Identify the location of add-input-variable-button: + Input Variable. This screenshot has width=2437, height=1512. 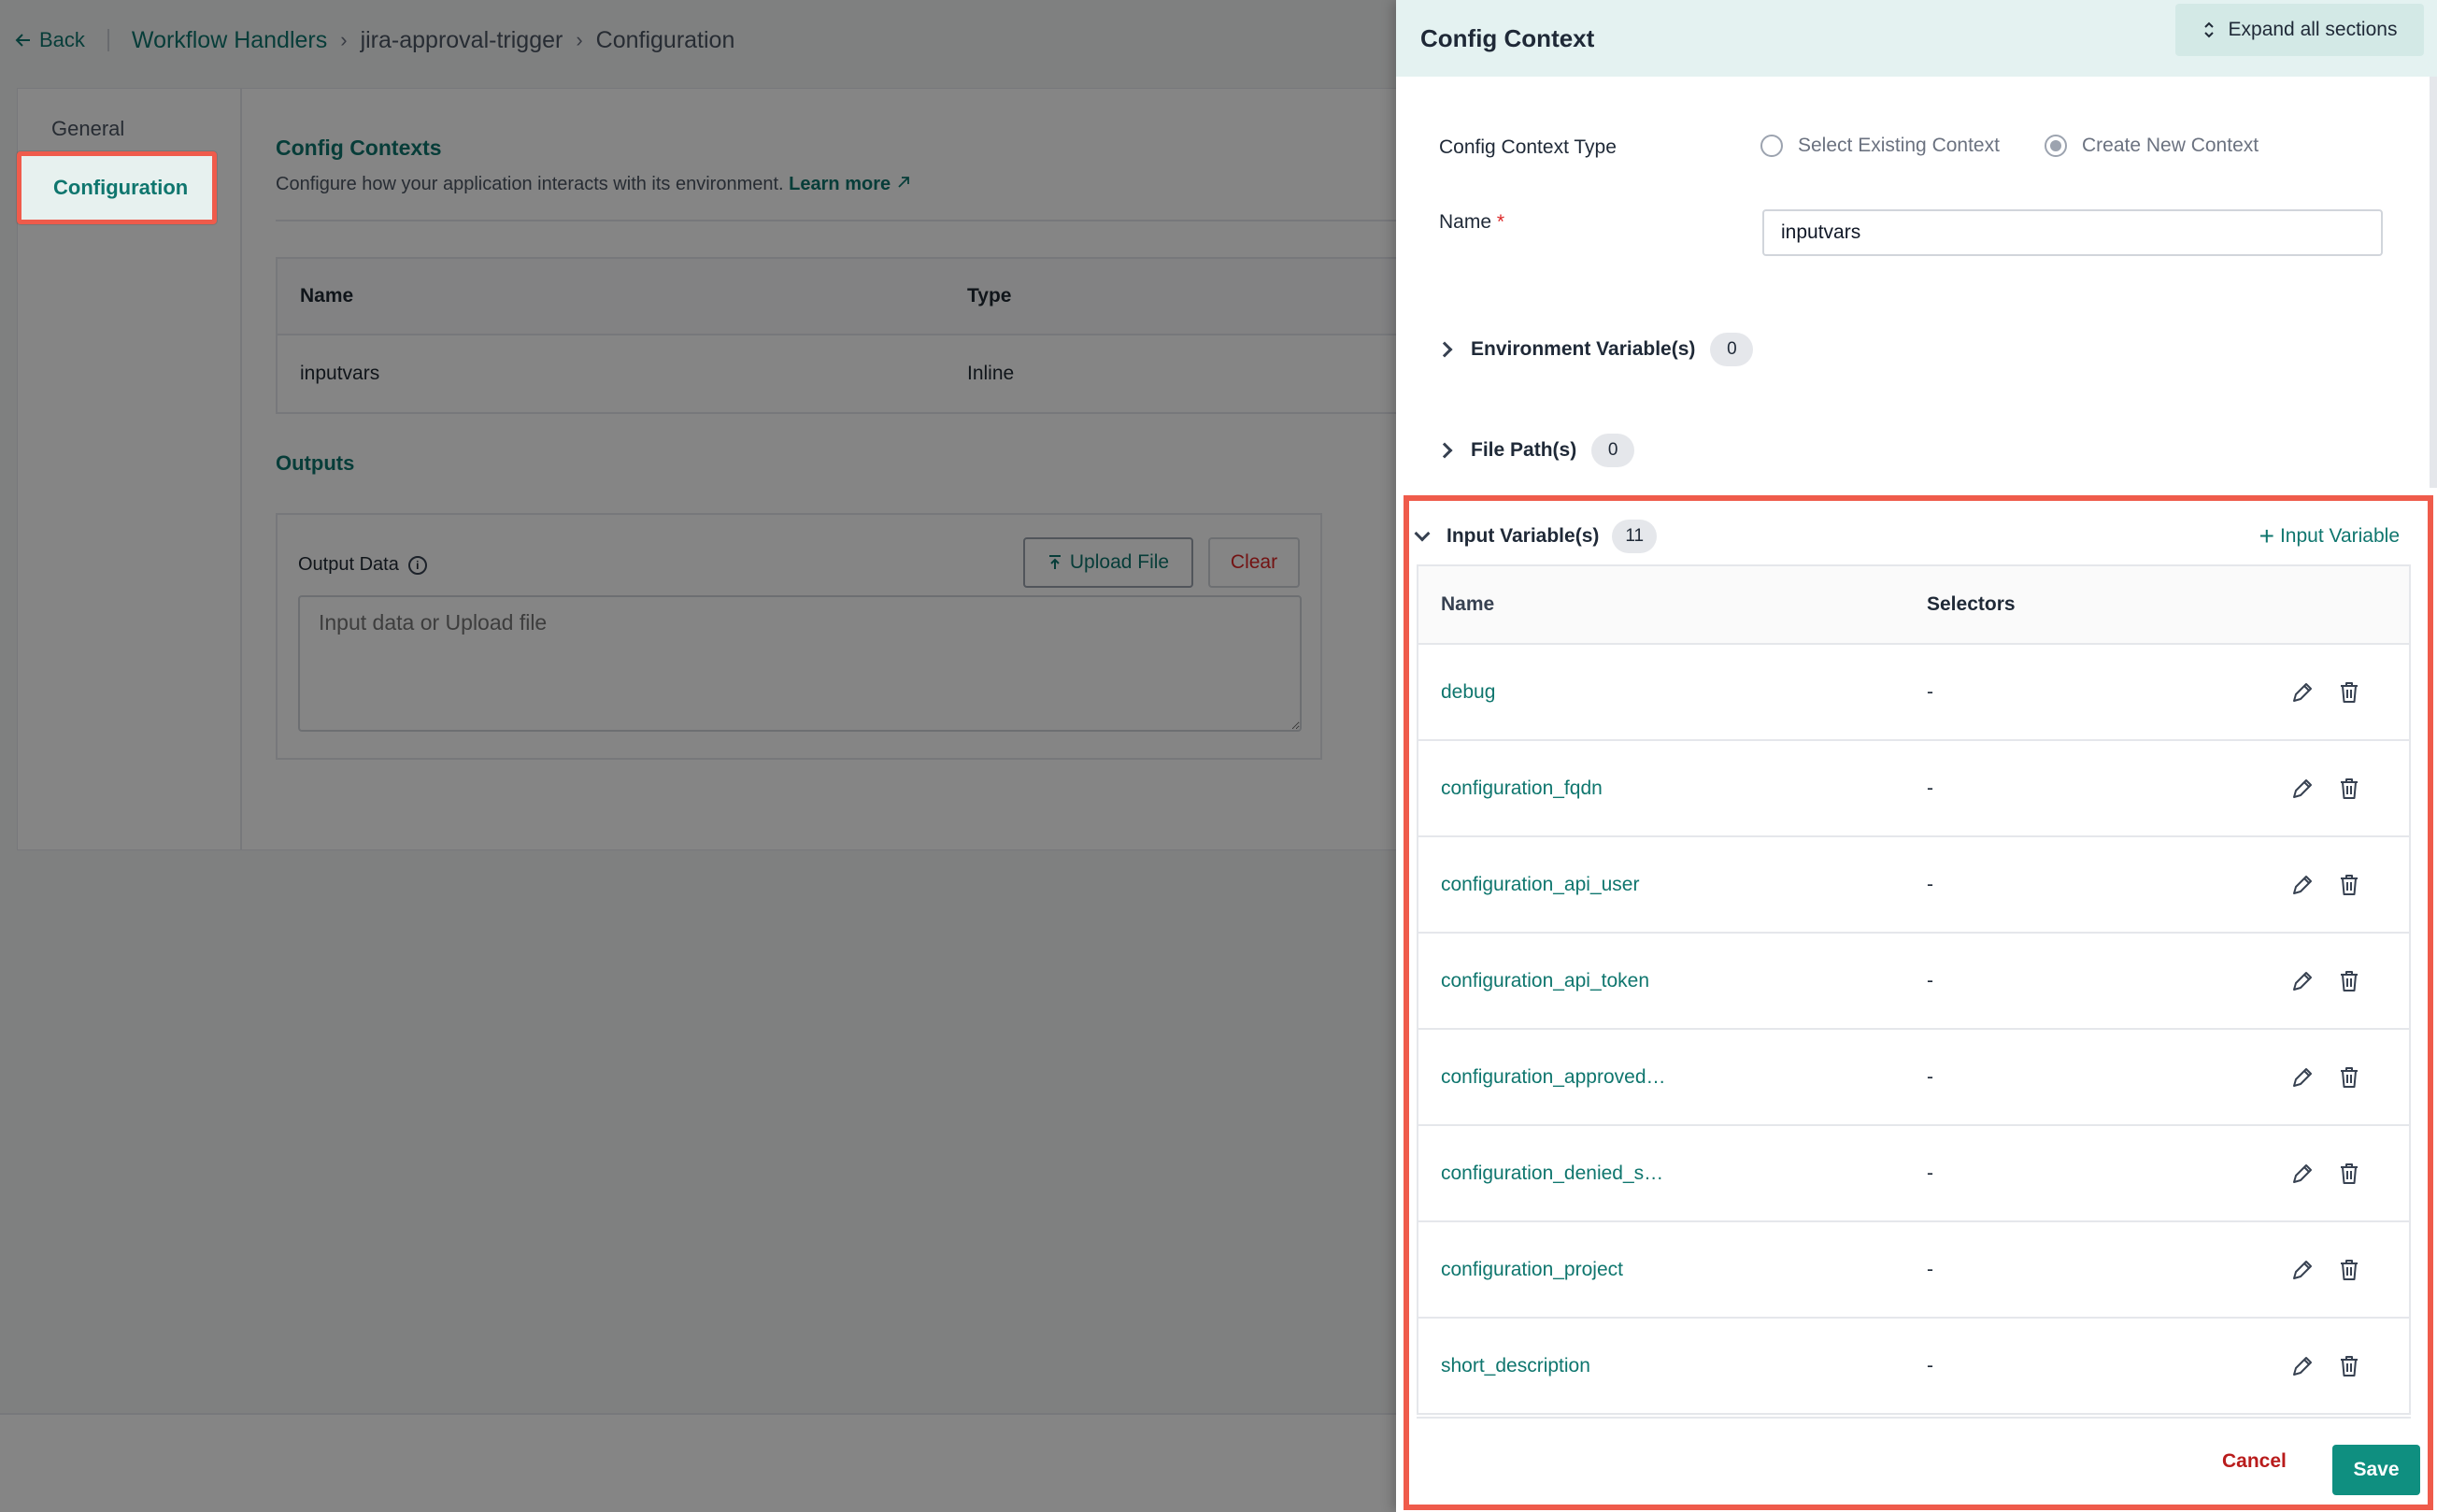
(2329, 536).